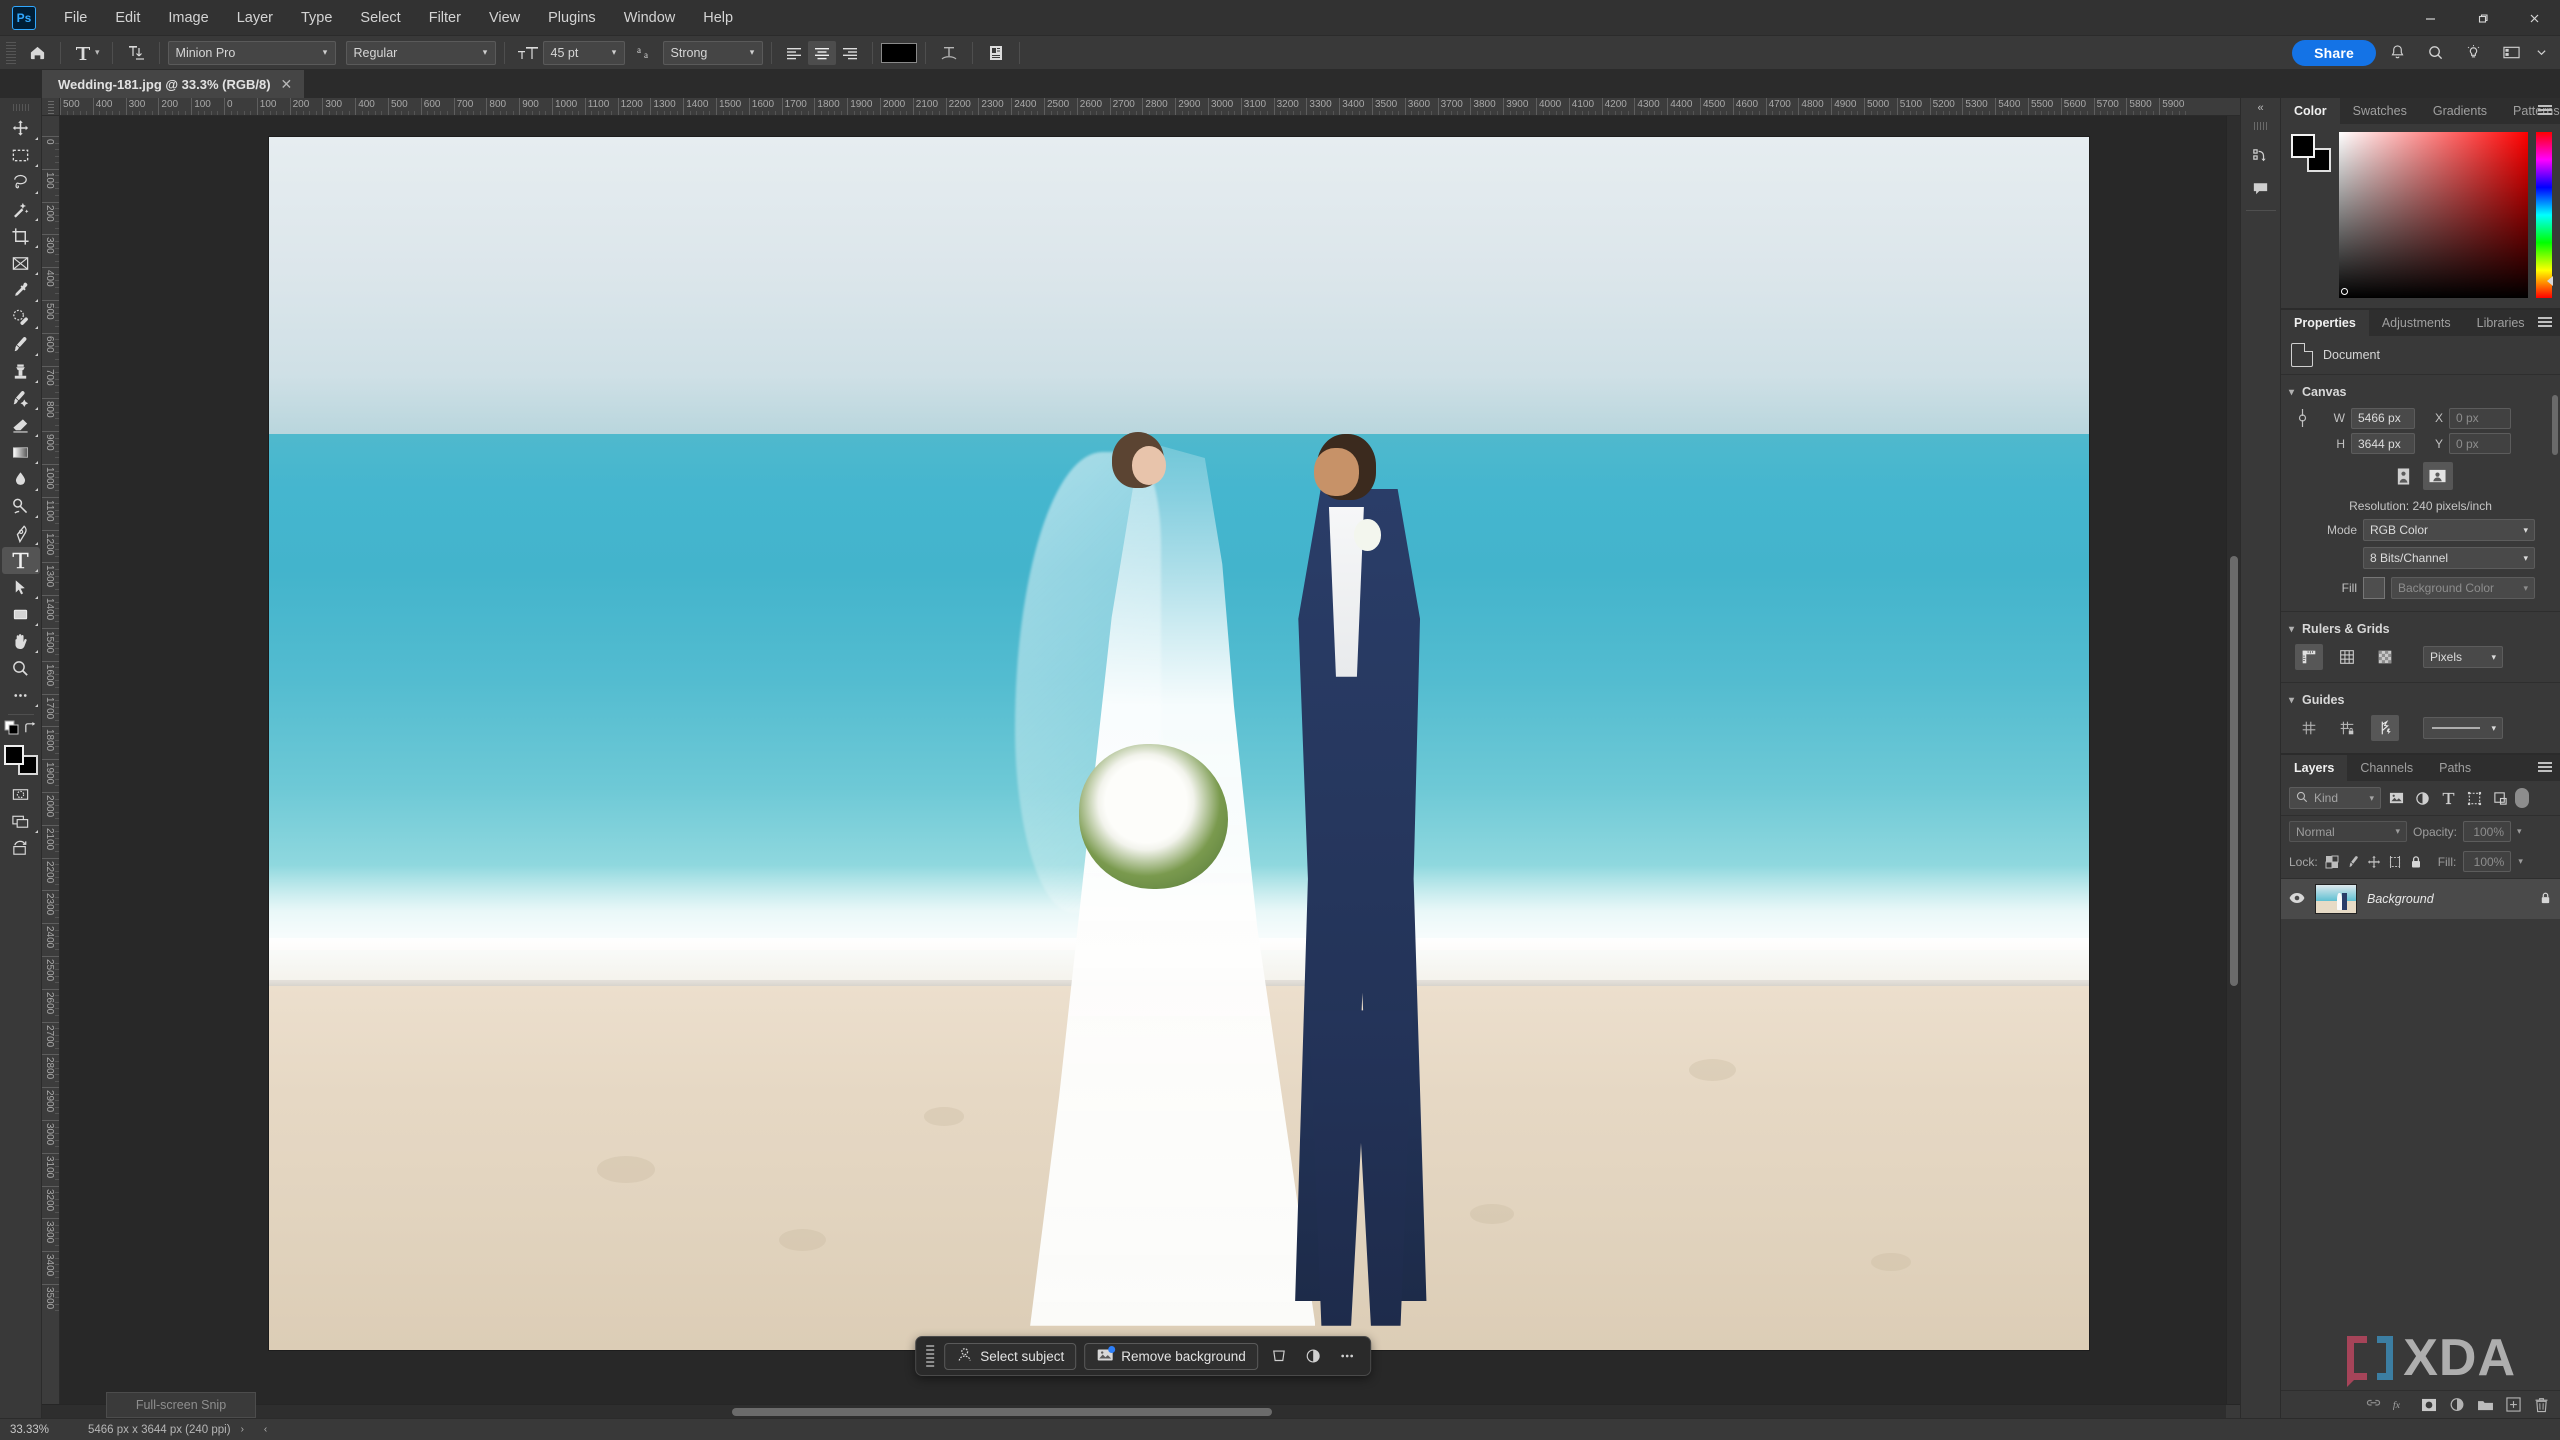 Image resolution: width=2560 pixels, height=1440 pixels. I want to click on menu-window: Window, so click(650, 18).